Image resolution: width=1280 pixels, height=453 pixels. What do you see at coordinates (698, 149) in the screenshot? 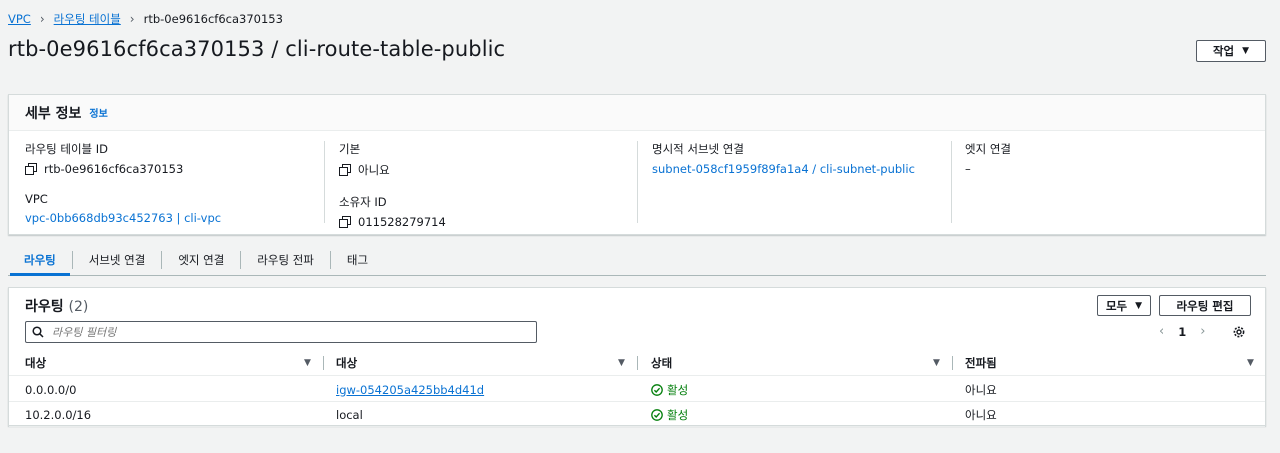
I see `explicit-subnet-label: 명시적 서브넷 연결` at bounding box center [698, 149].